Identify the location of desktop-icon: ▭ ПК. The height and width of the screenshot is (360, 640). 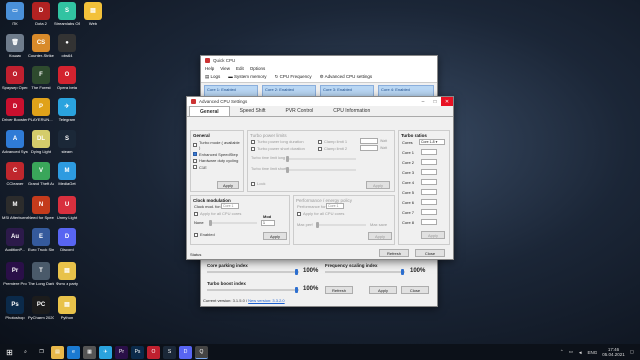
(15, 14).